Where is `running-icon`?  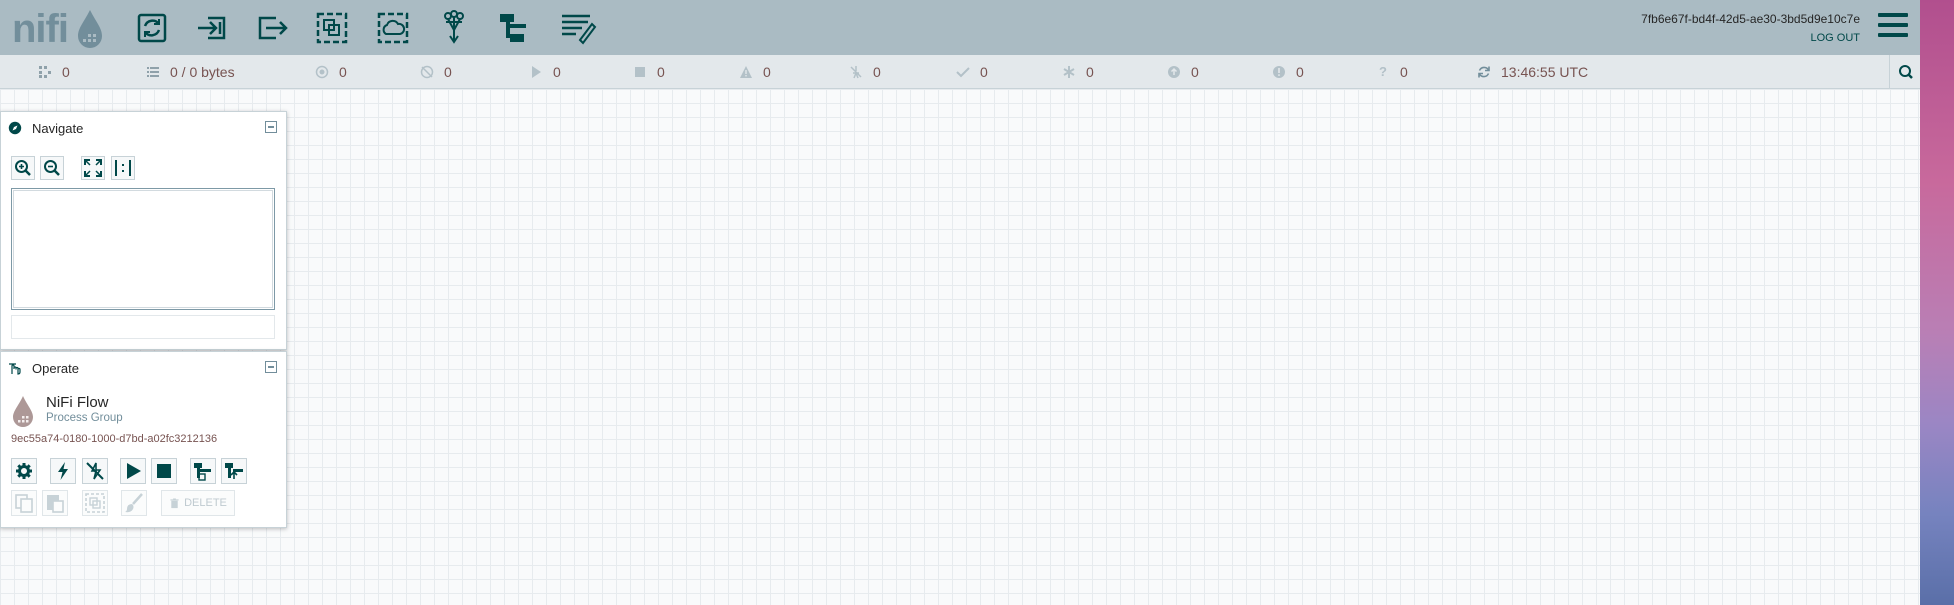 running-icon is located at coordinates (536, 72).